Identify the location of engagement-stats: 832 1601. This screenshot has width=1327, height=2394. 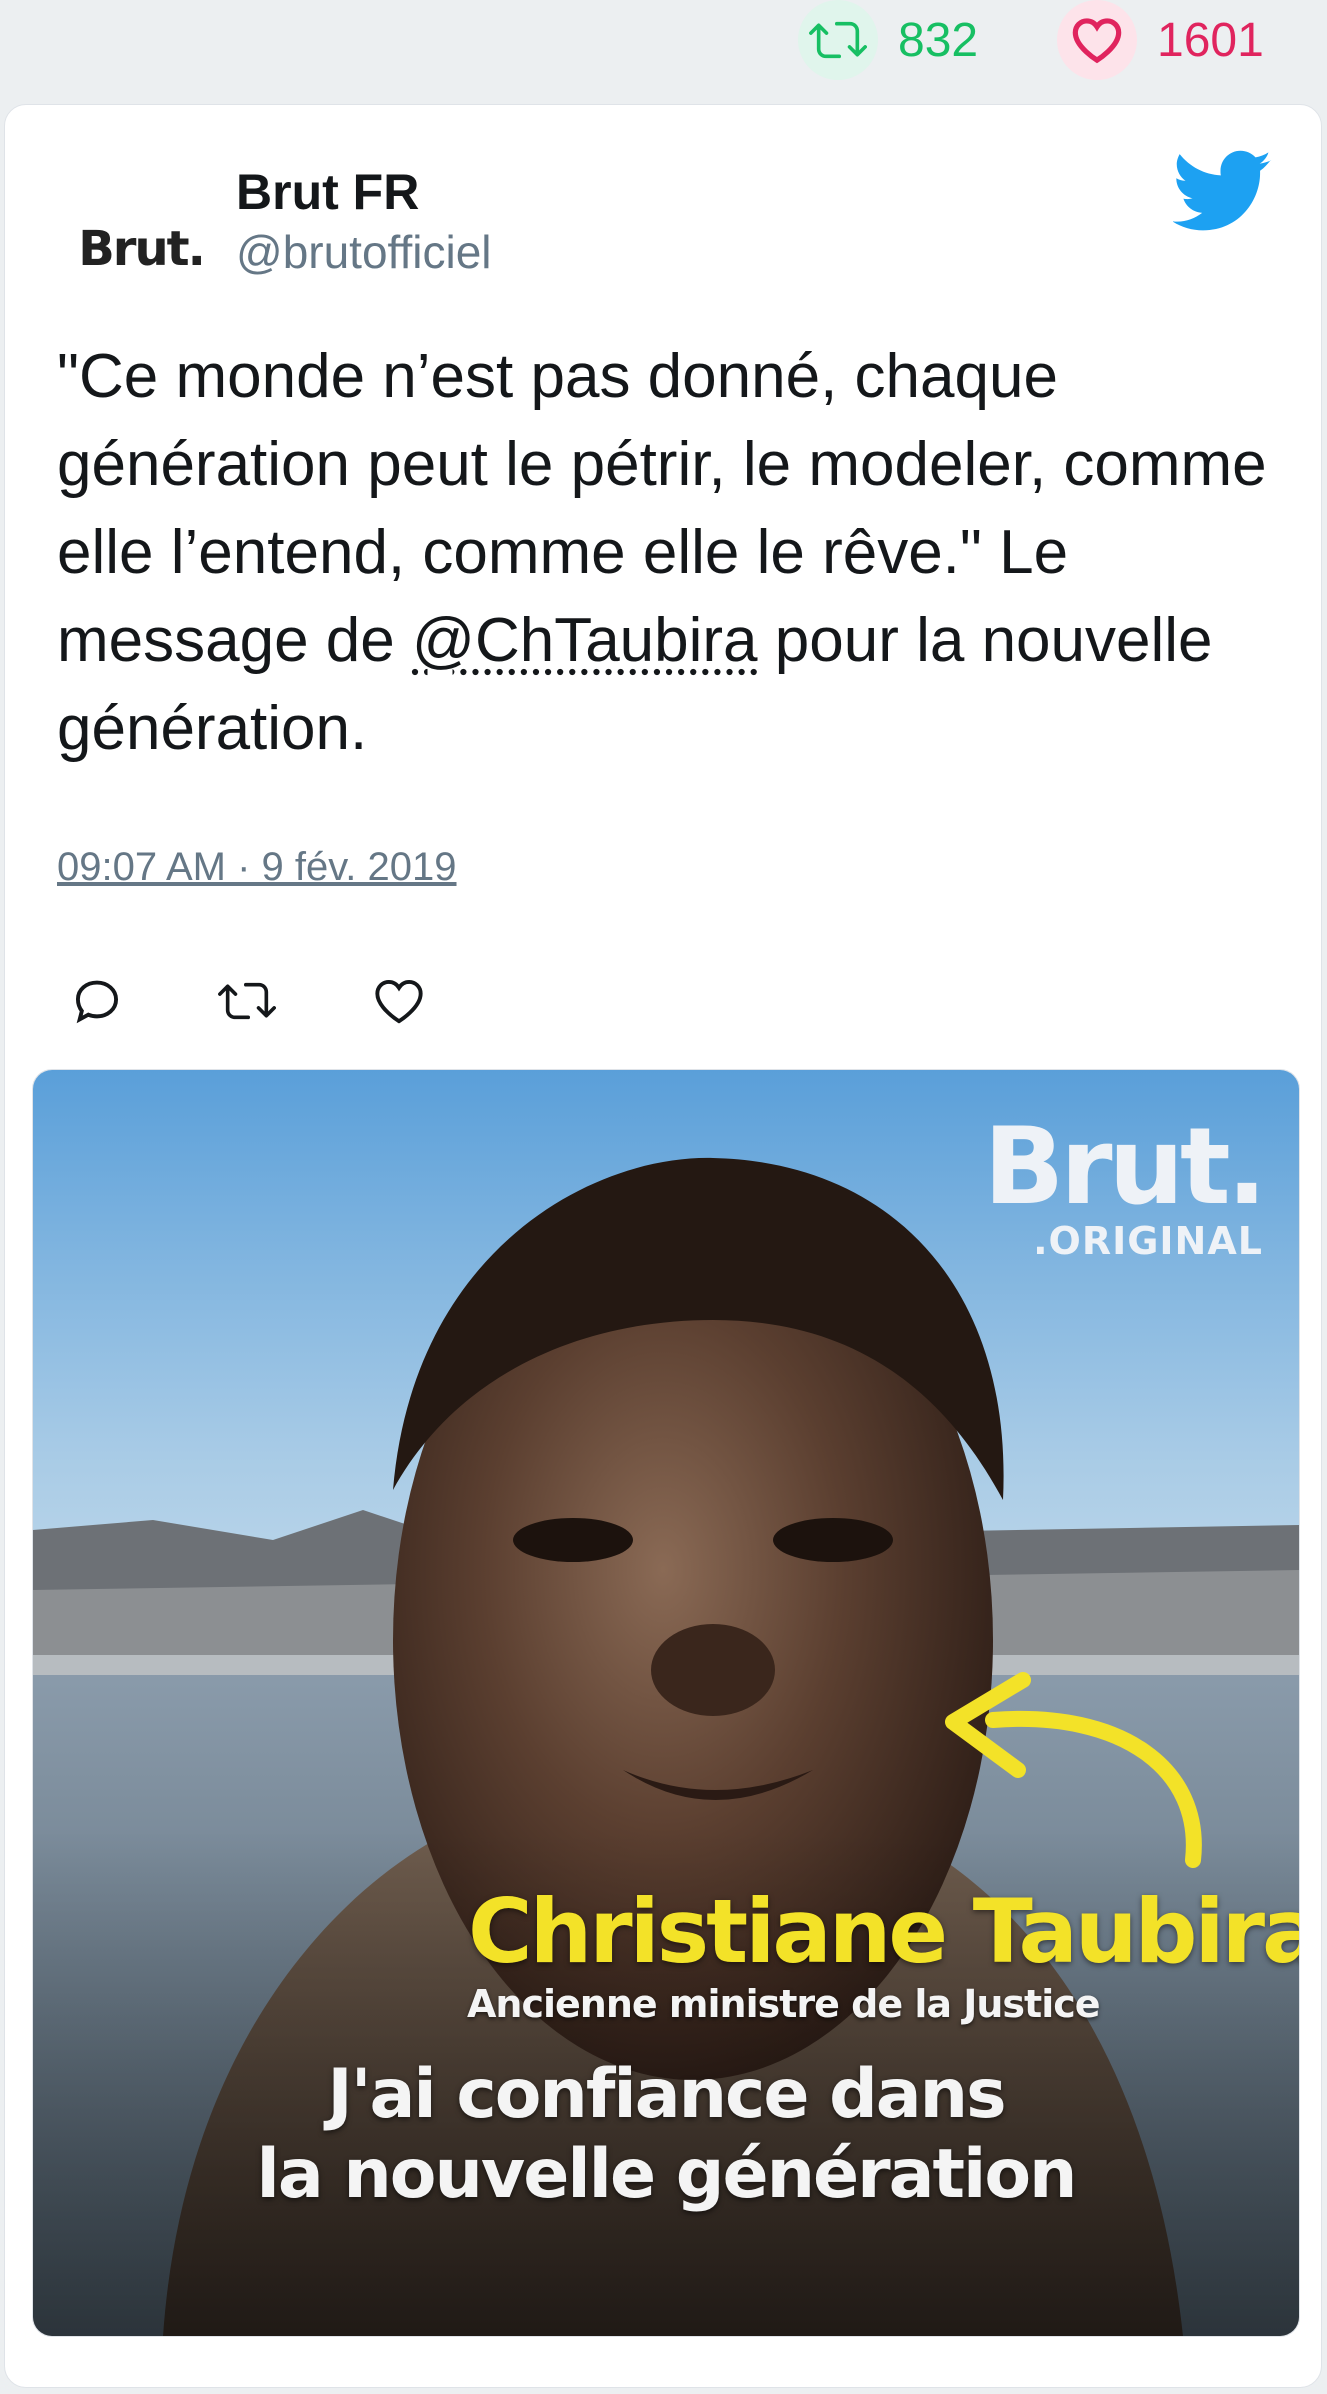
(663, 46).